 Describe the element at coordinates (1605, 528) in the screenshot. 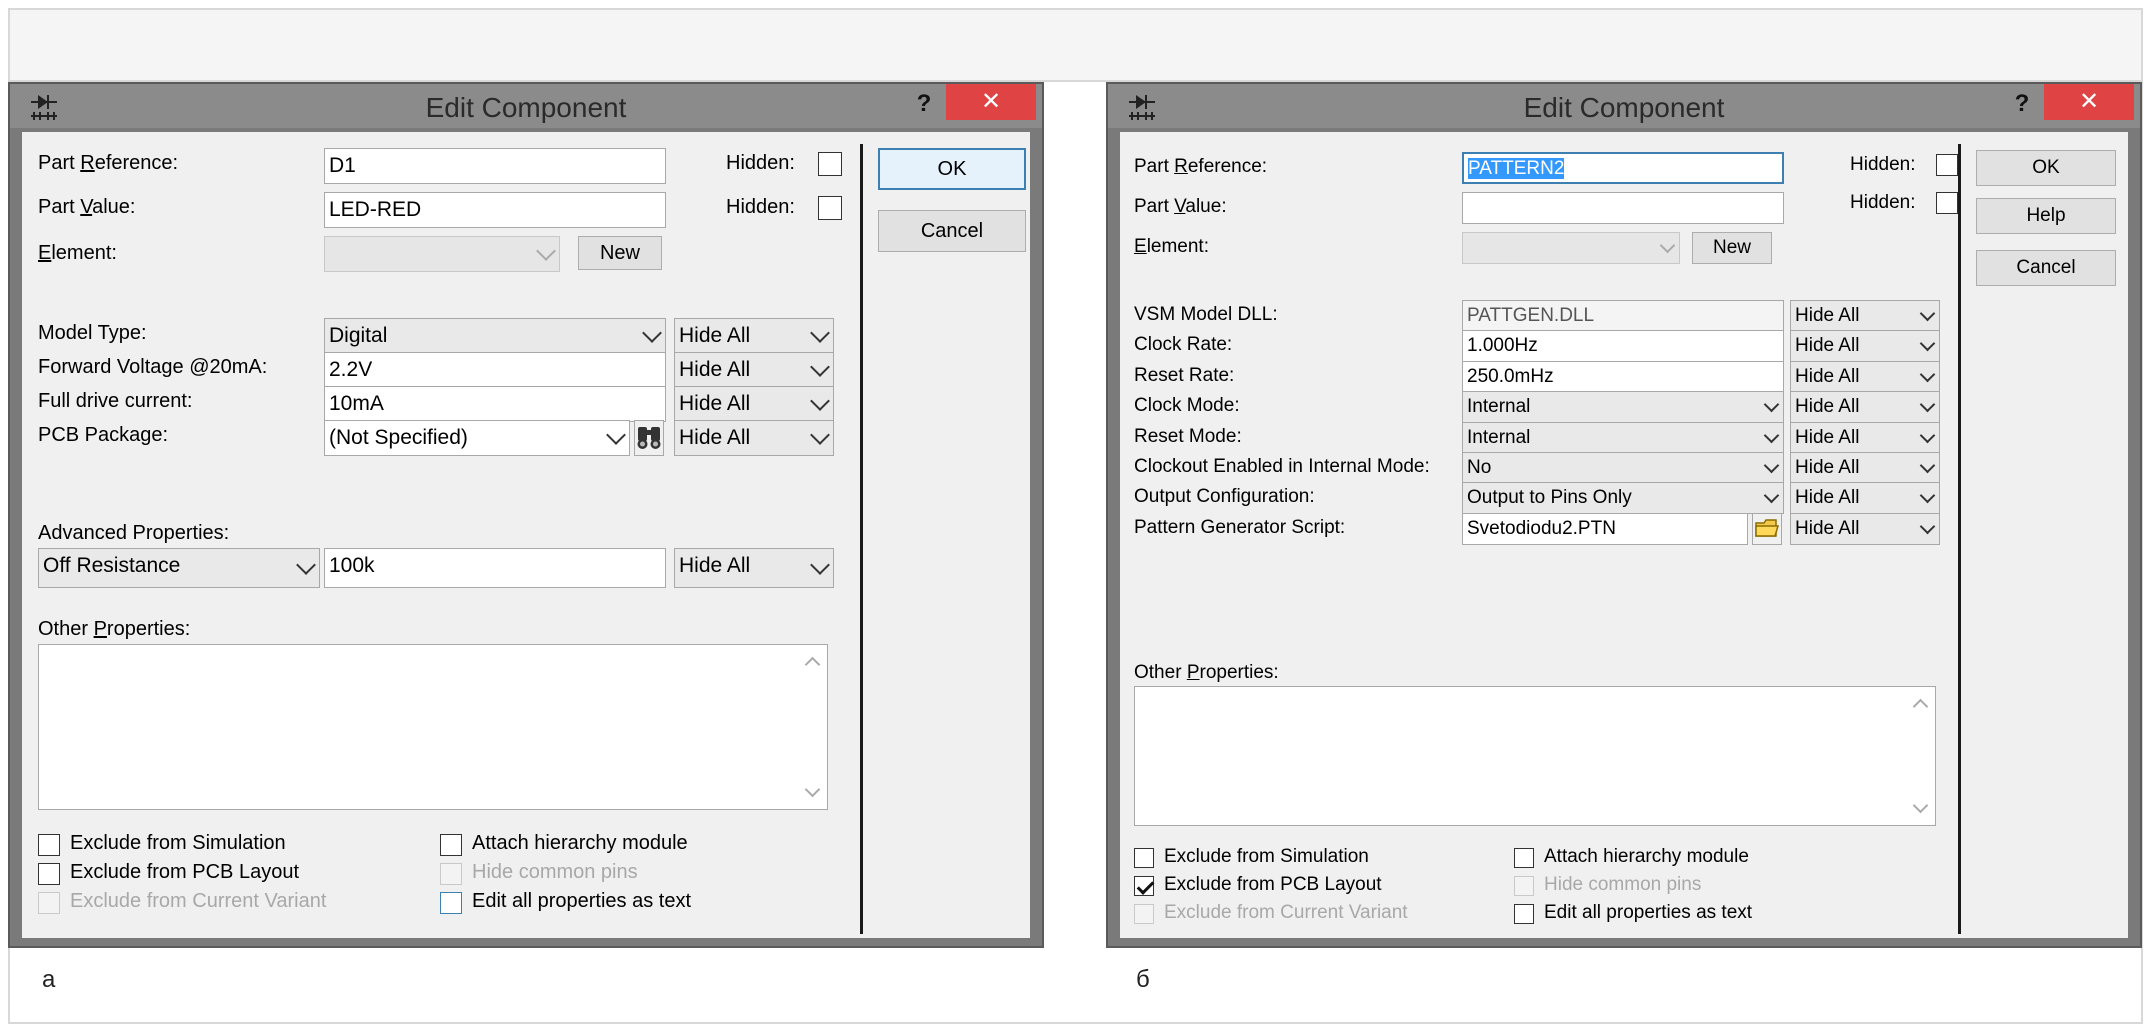

I see `property-value-input: Svetodiodu2.PTN` at that location.